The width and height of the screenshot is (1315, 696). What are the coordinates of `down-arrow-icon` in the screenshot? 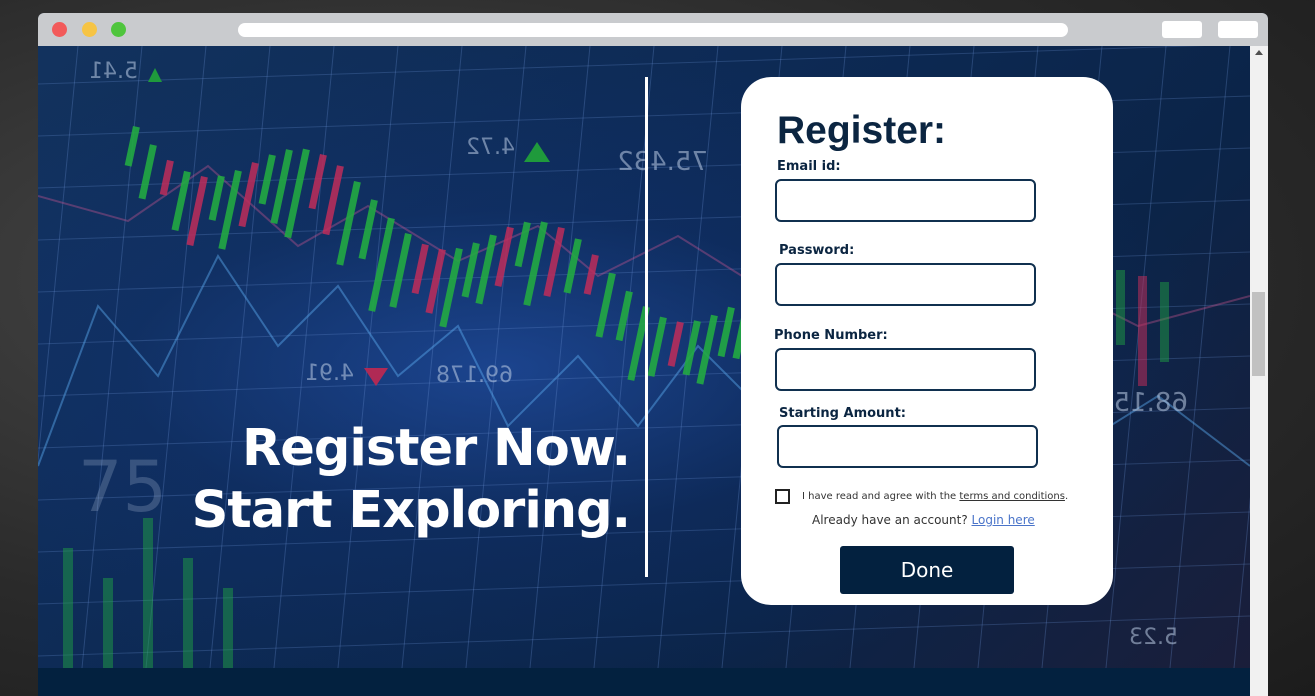 It's located at (376, 377).